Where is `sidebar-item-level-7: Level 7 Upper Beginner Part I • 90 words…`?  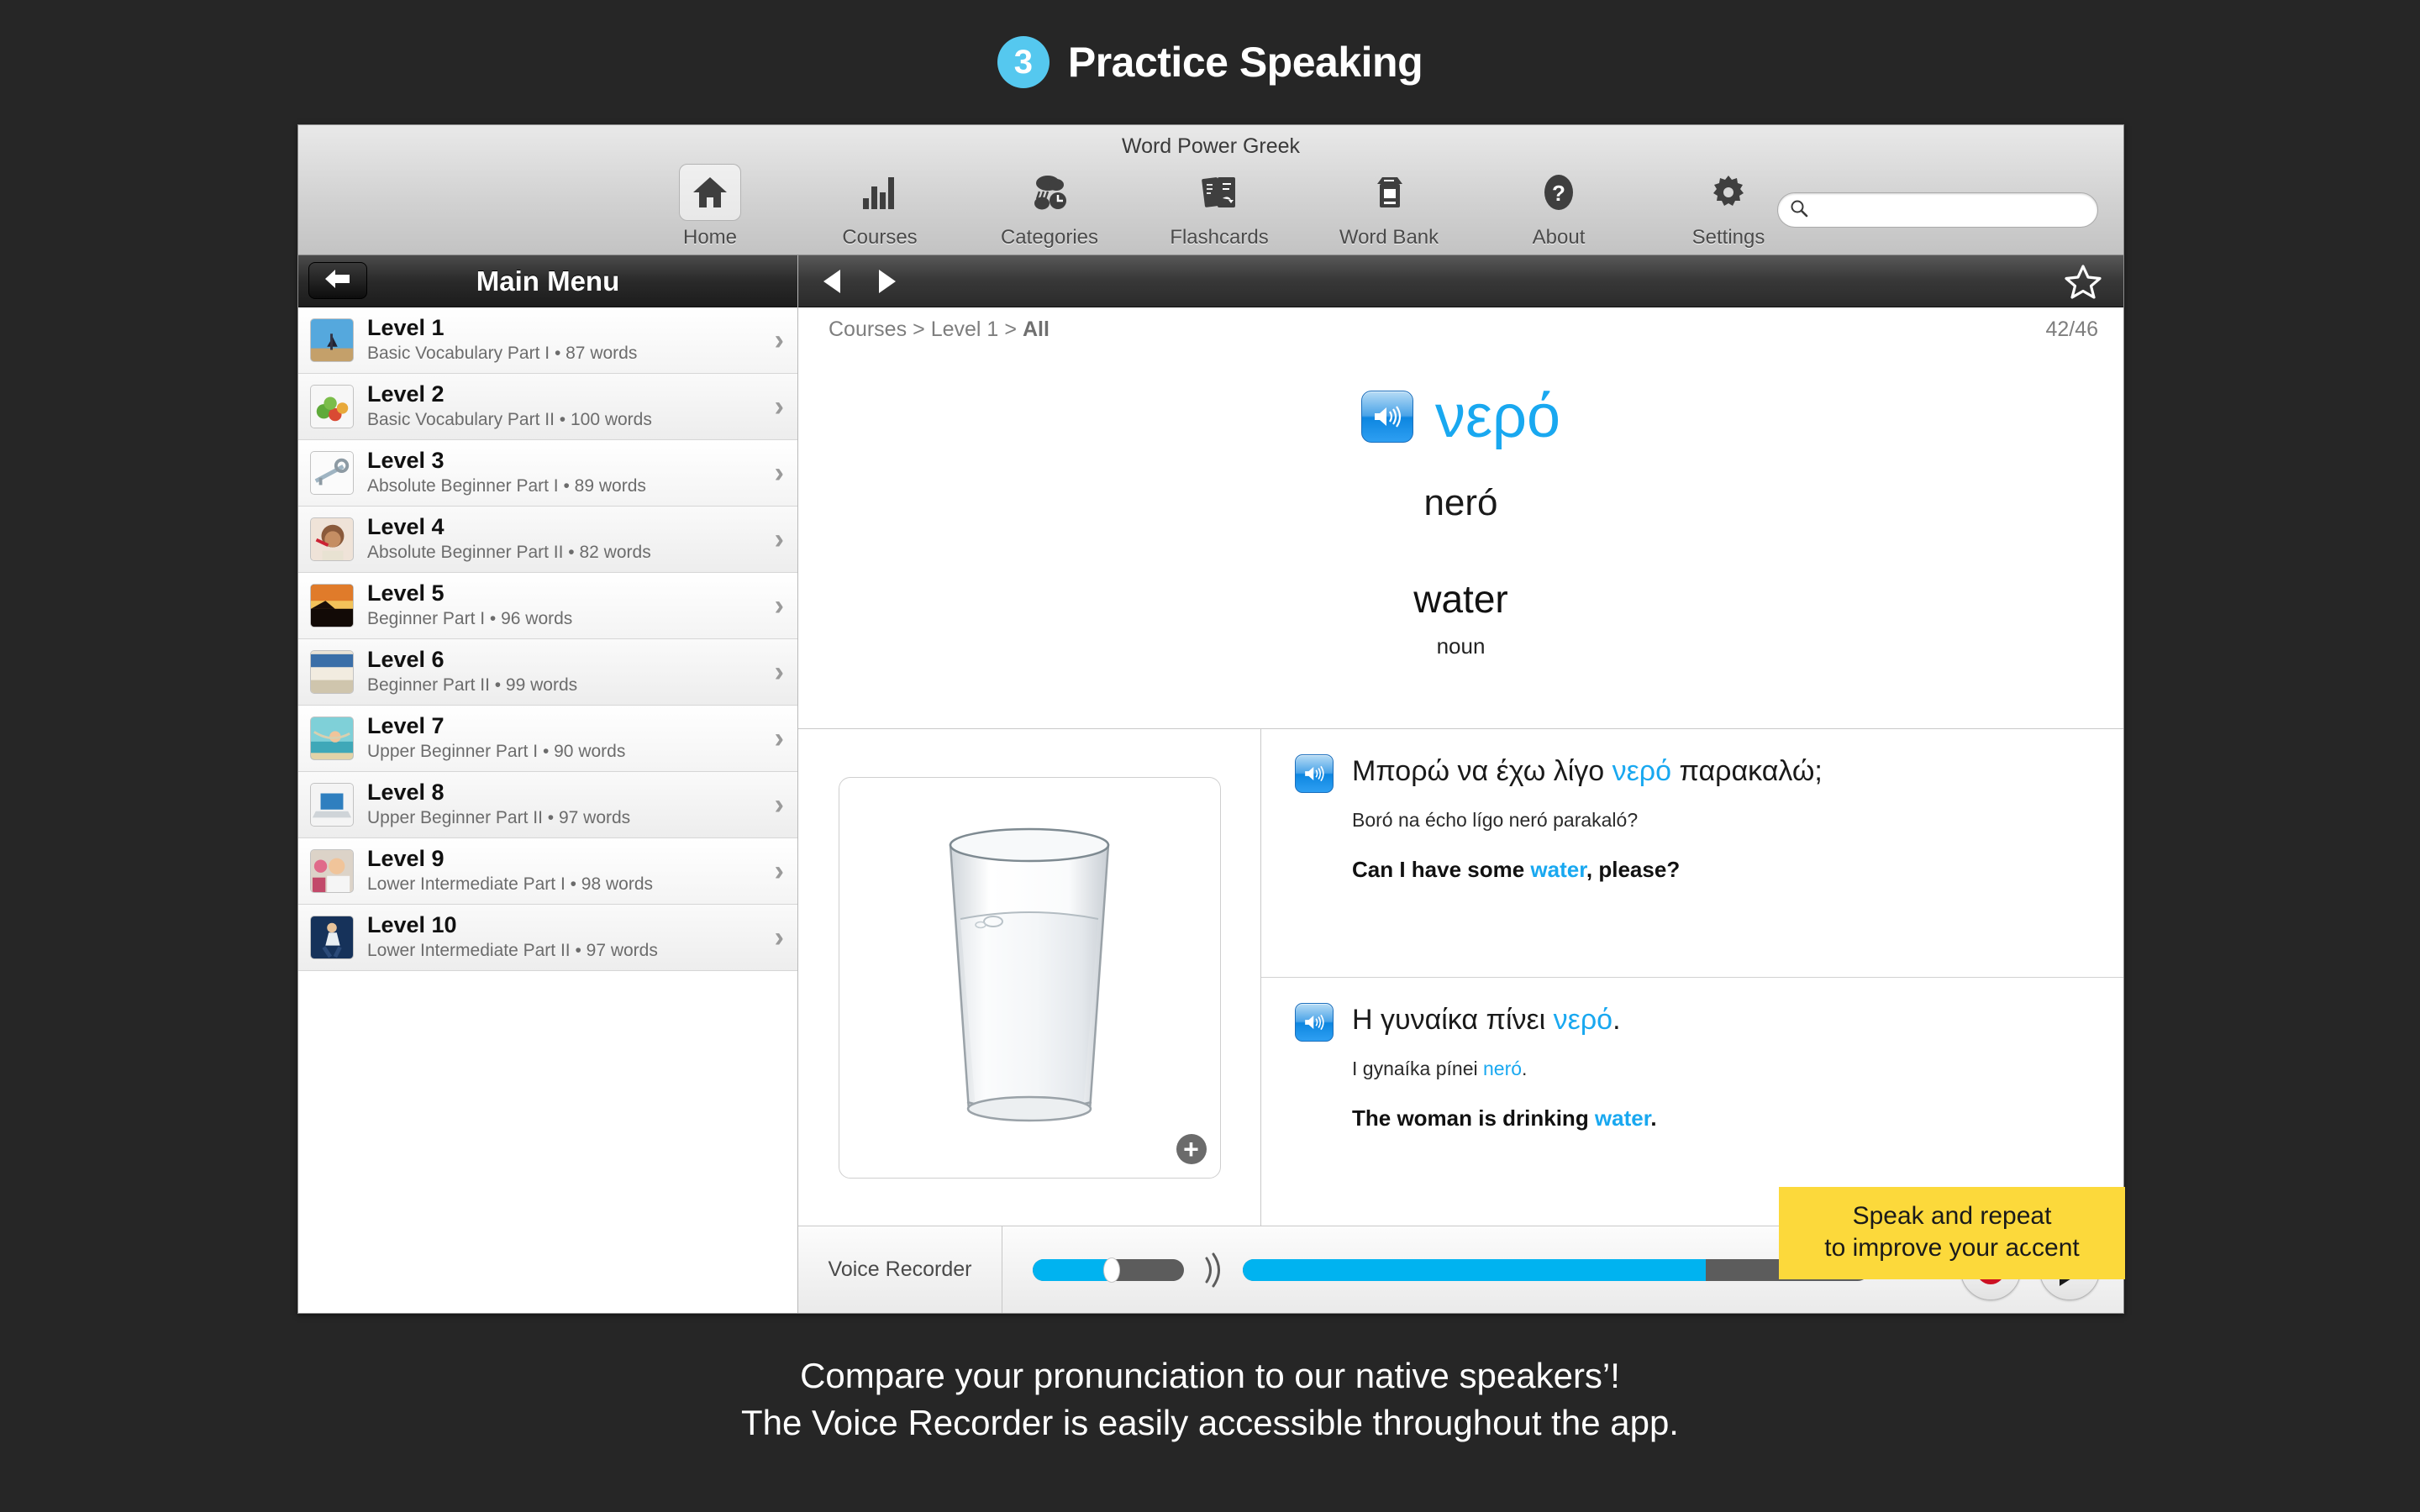
sidebar-item-level-7: Level 7 Upper Beginner Part I • 90 words… is located at coordinates (547, 739).